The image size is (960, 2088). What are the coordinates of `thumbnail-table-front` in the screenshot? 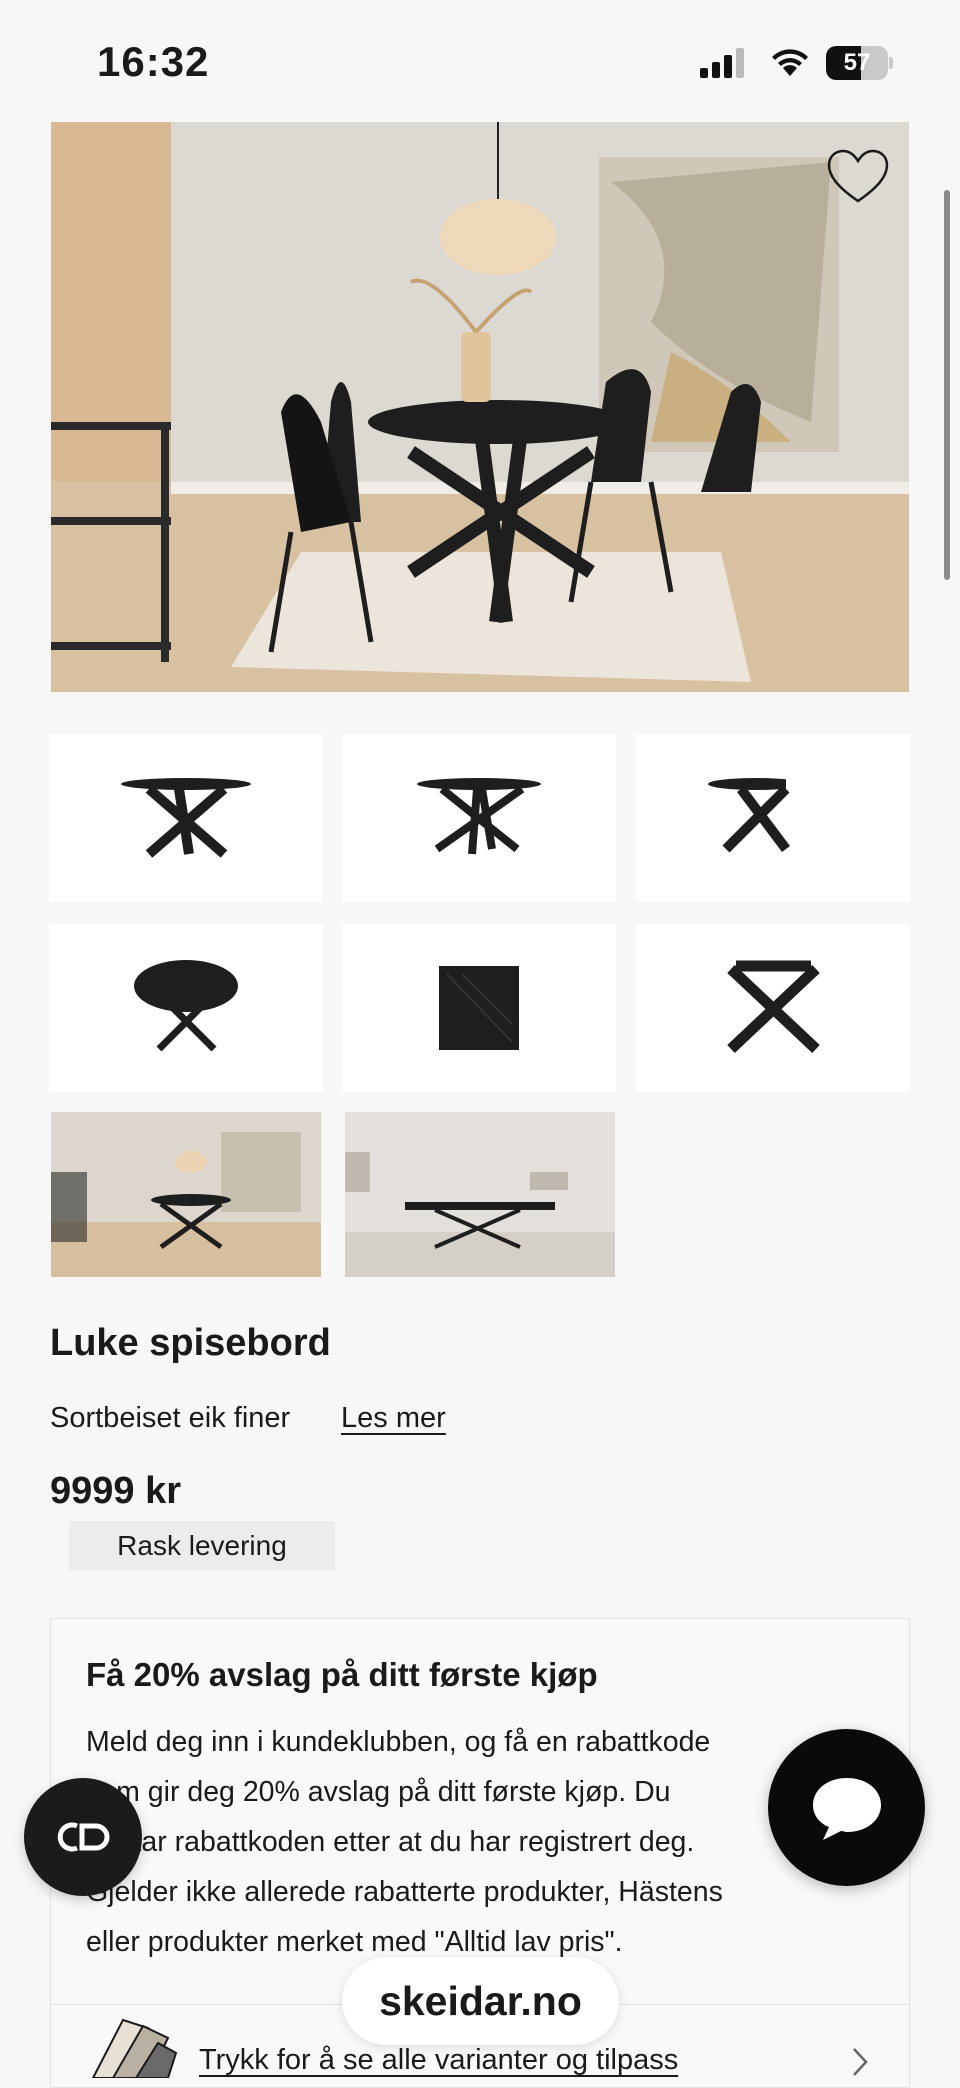 It's located at (186, 818).